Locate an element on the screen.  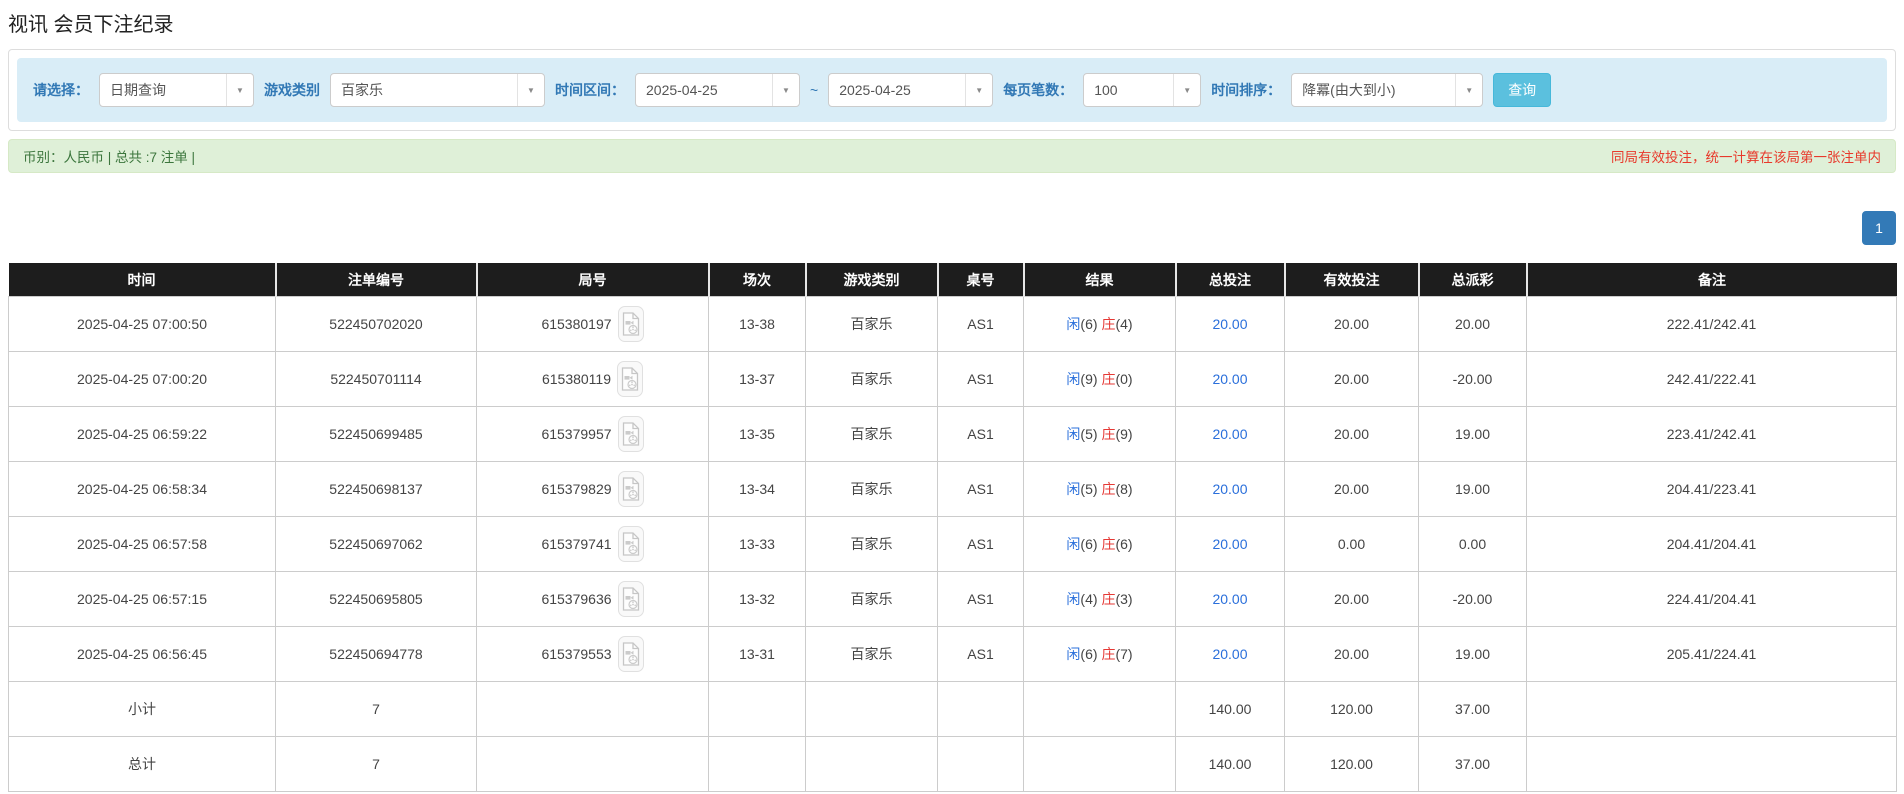
date-from-select: 2025-04-25 ▼ is located at coordinates (717, 90).